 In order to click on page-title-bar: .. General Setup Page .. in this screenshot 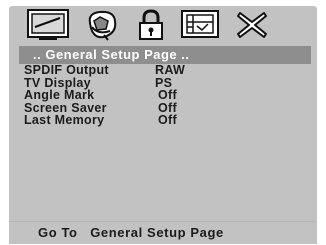, I will do `click(165, 55)`.